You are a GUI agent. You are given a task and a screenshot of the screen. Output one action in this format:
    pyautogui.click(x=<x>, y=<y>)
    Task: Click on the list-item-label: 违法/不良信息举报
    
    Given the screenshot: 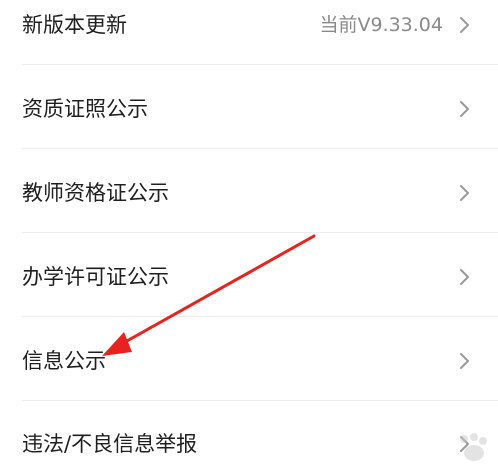 What is the action you would take?
    pyautogui.click(x=110, y=444)
    